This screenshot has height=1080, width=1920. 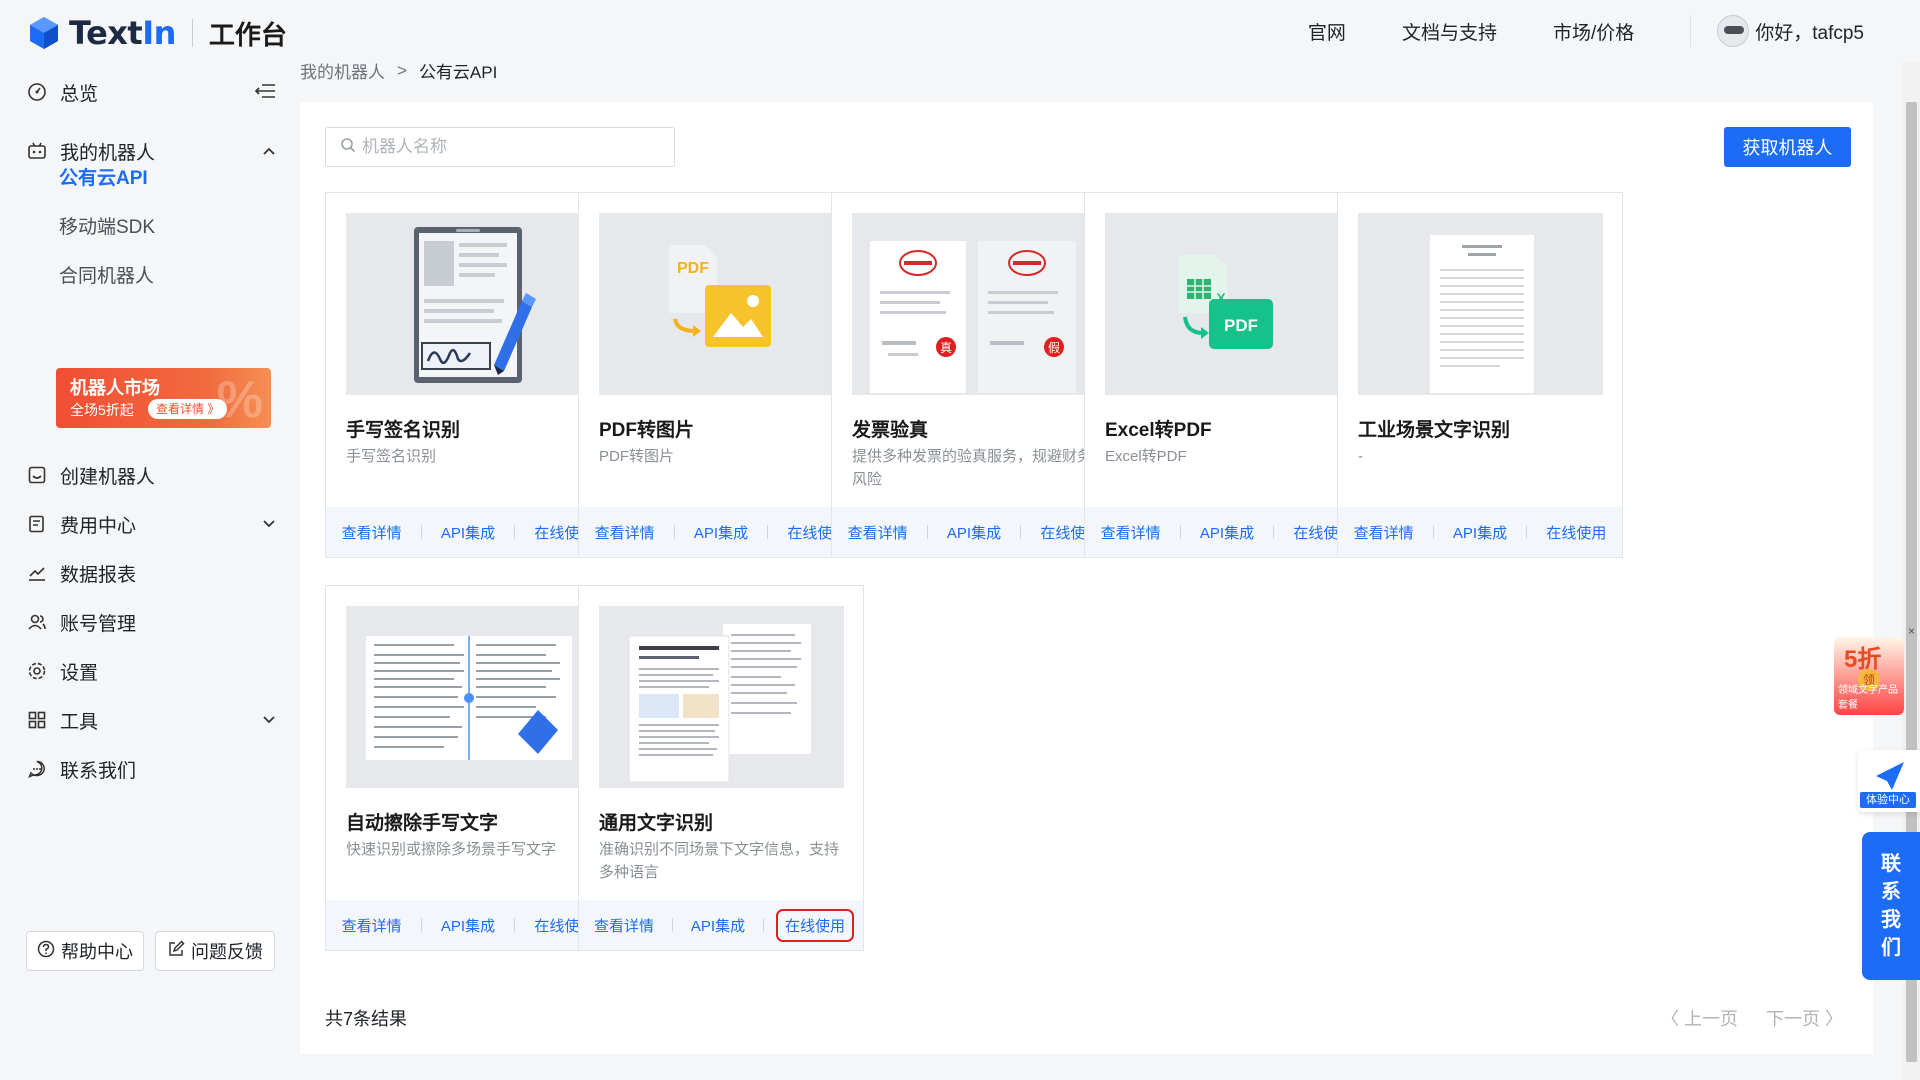 I want to click on contact-char: 联, so click(x=1891, y=864).